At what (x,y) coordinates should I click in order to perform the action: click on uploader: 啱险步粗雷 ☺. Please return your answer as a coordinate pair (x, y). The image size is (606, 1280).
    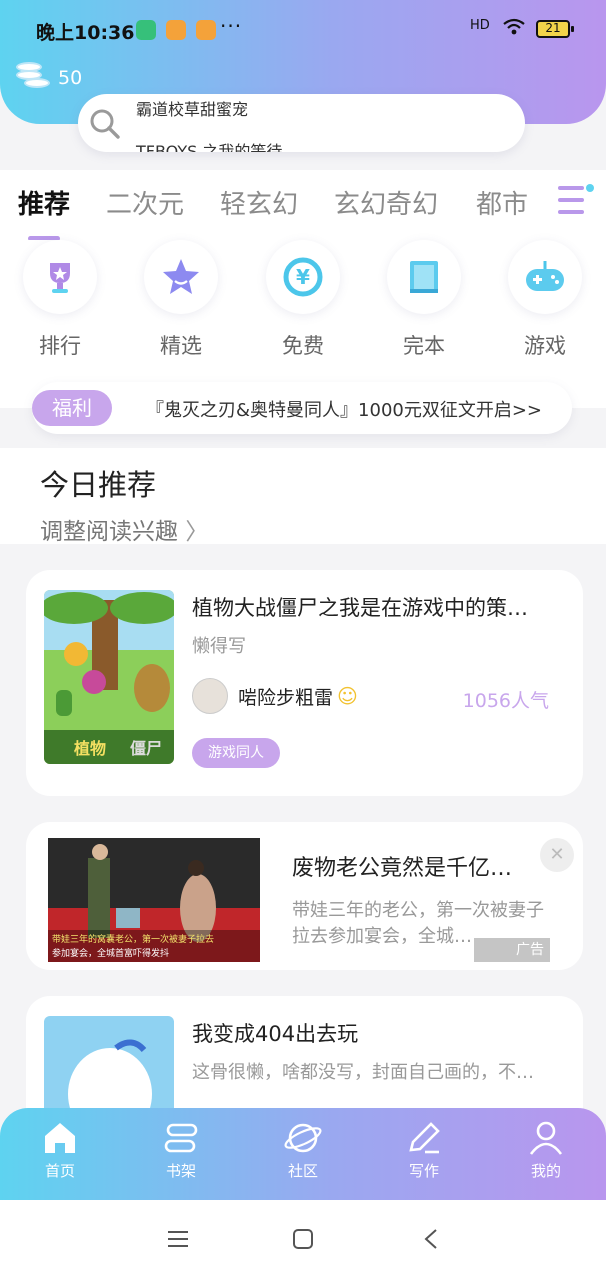
    Looking at the image, I should click on (275, 696).